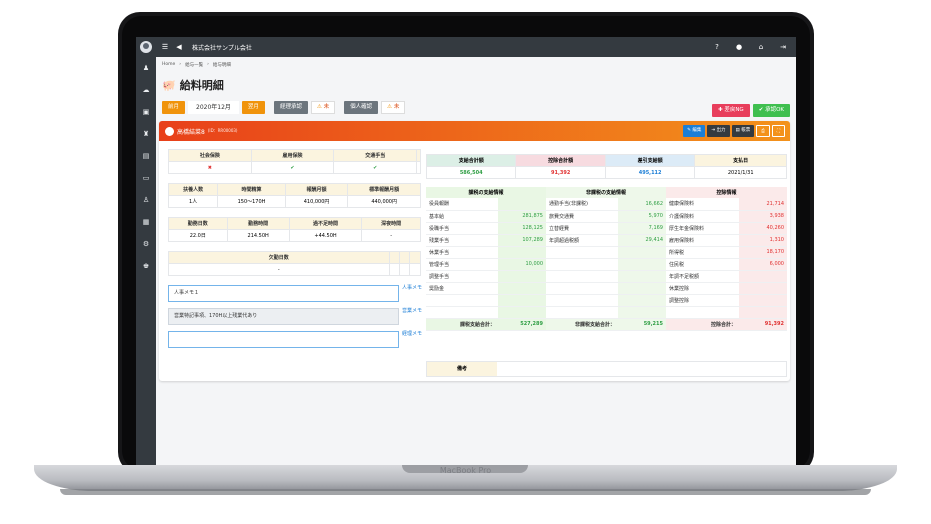 Image resolution: width=931 pixels, height=524 pixels. Describe the element at coordinates (606, 288) in the screenshot. I see `table-row: 奨励金 休業控除` at that location.